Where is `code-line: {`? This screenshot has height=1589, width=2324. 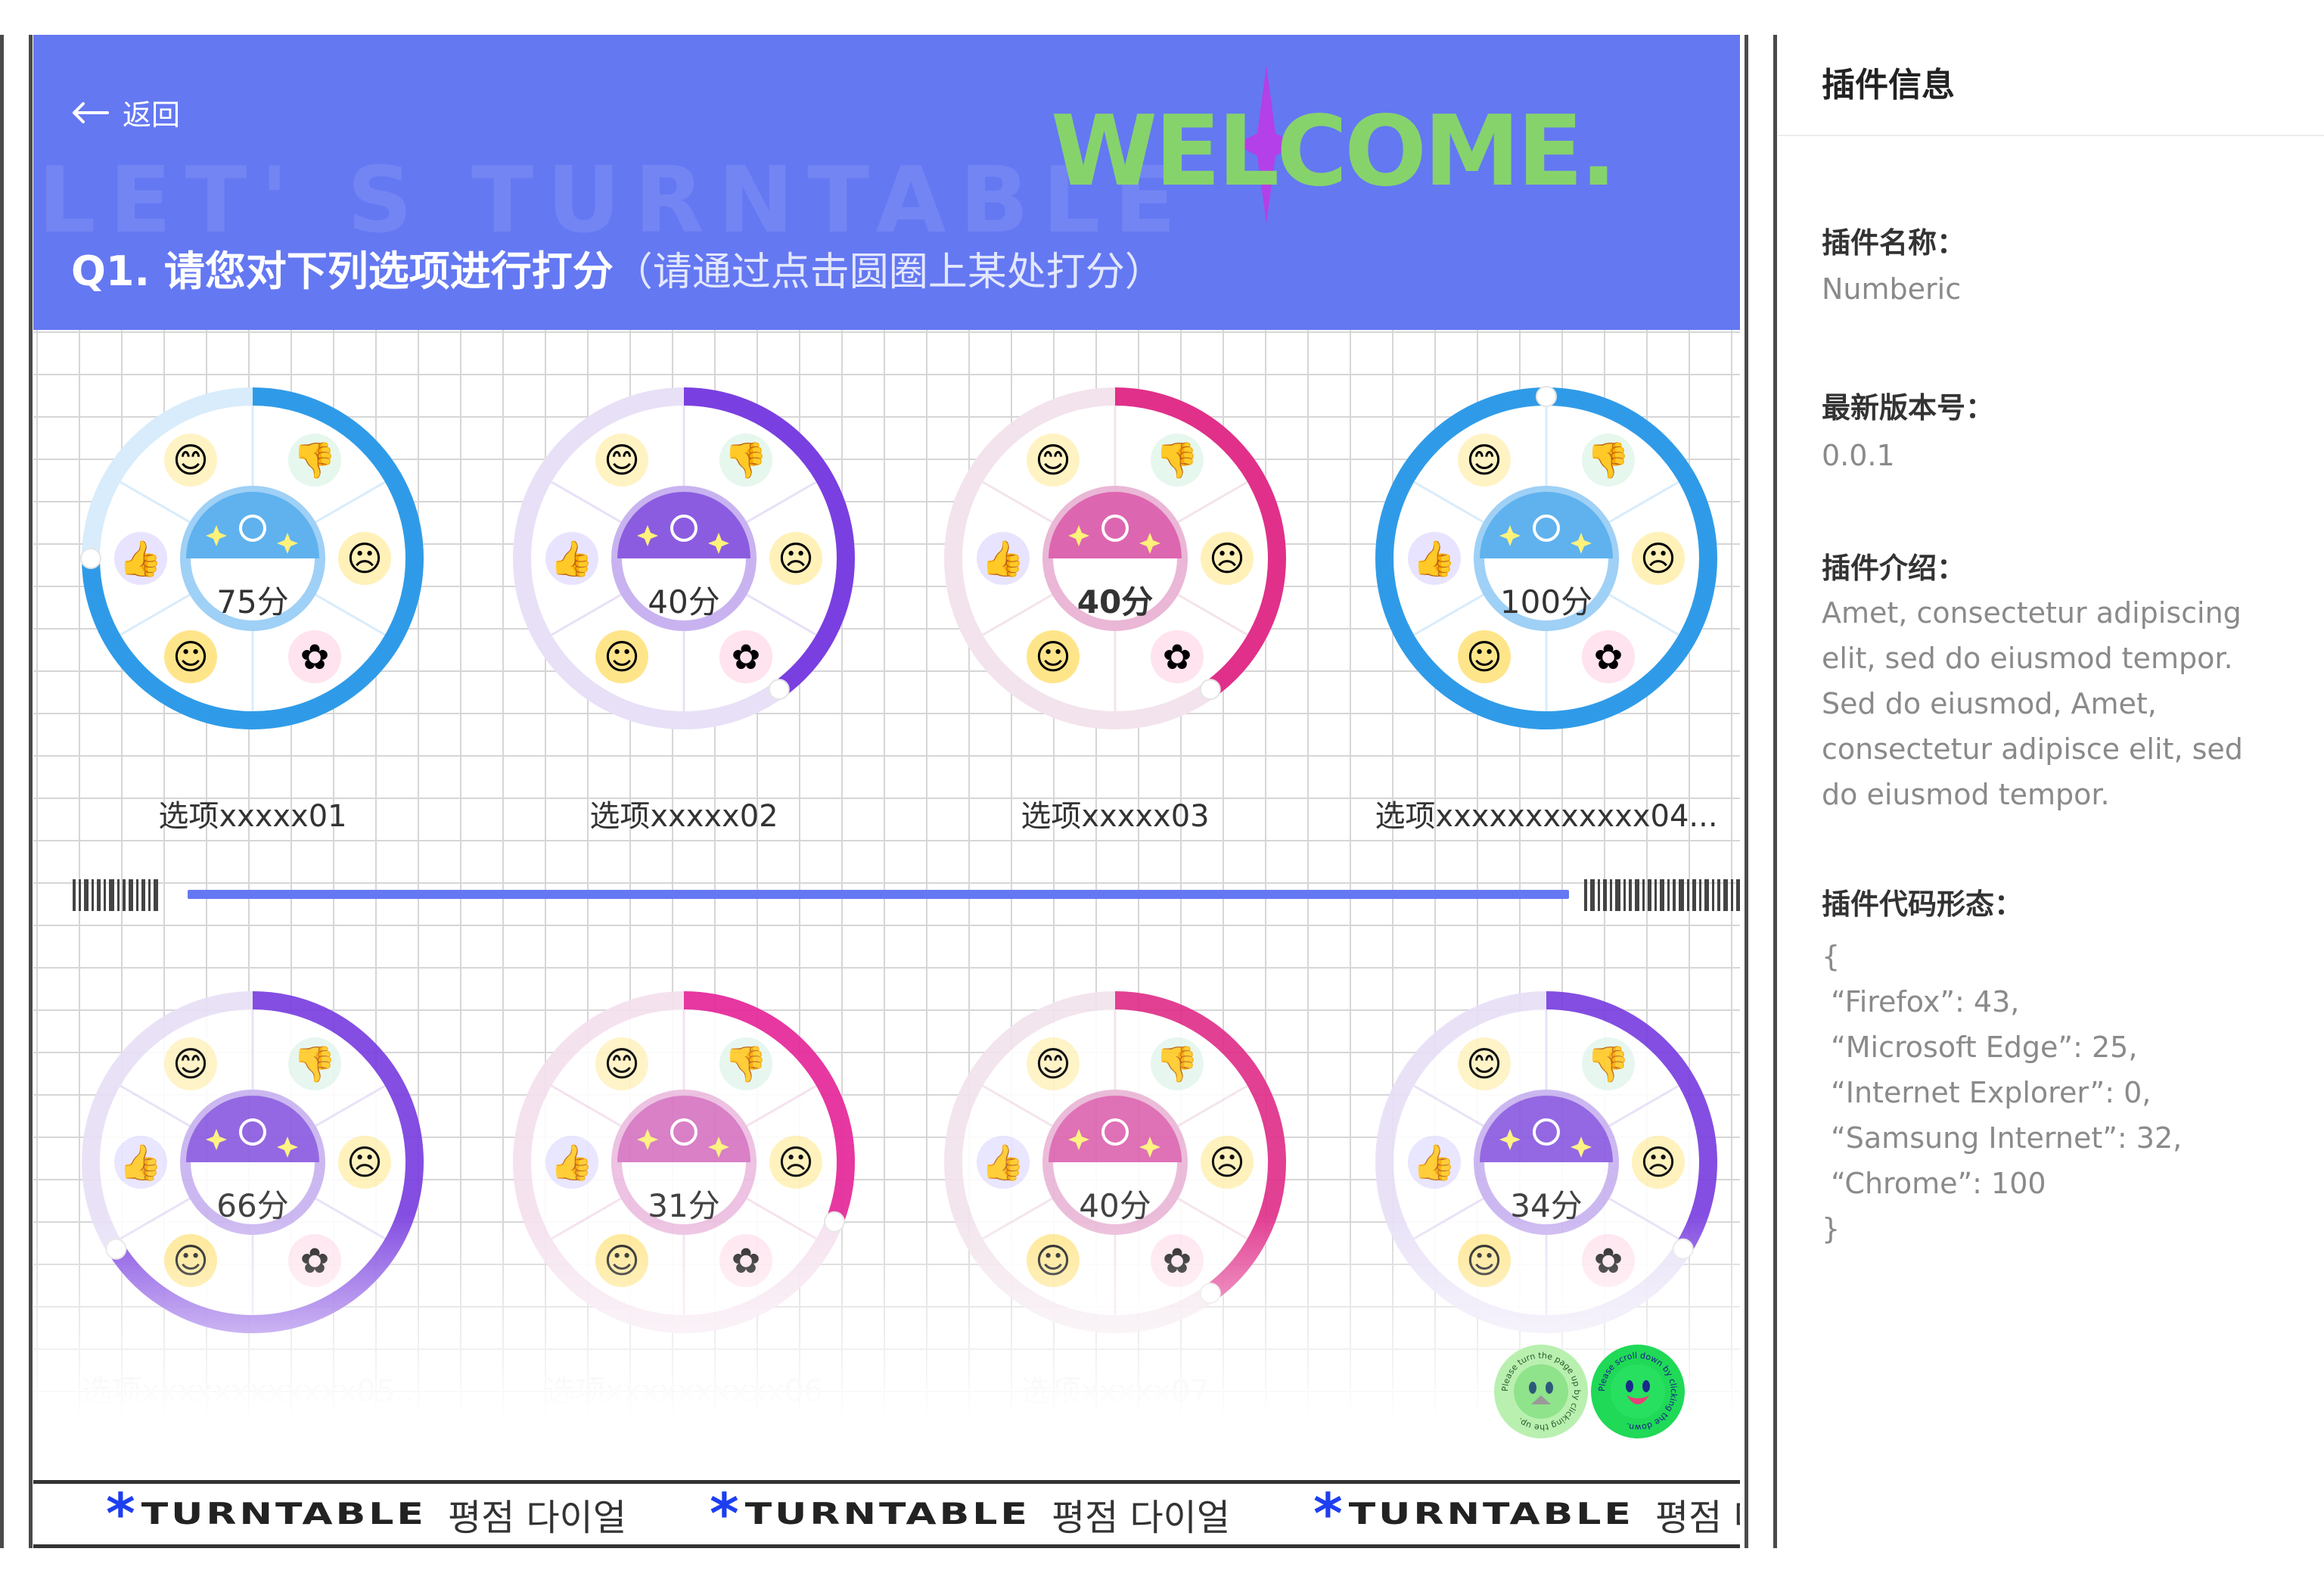 code-line: { is located at coordinates (1831, 957).